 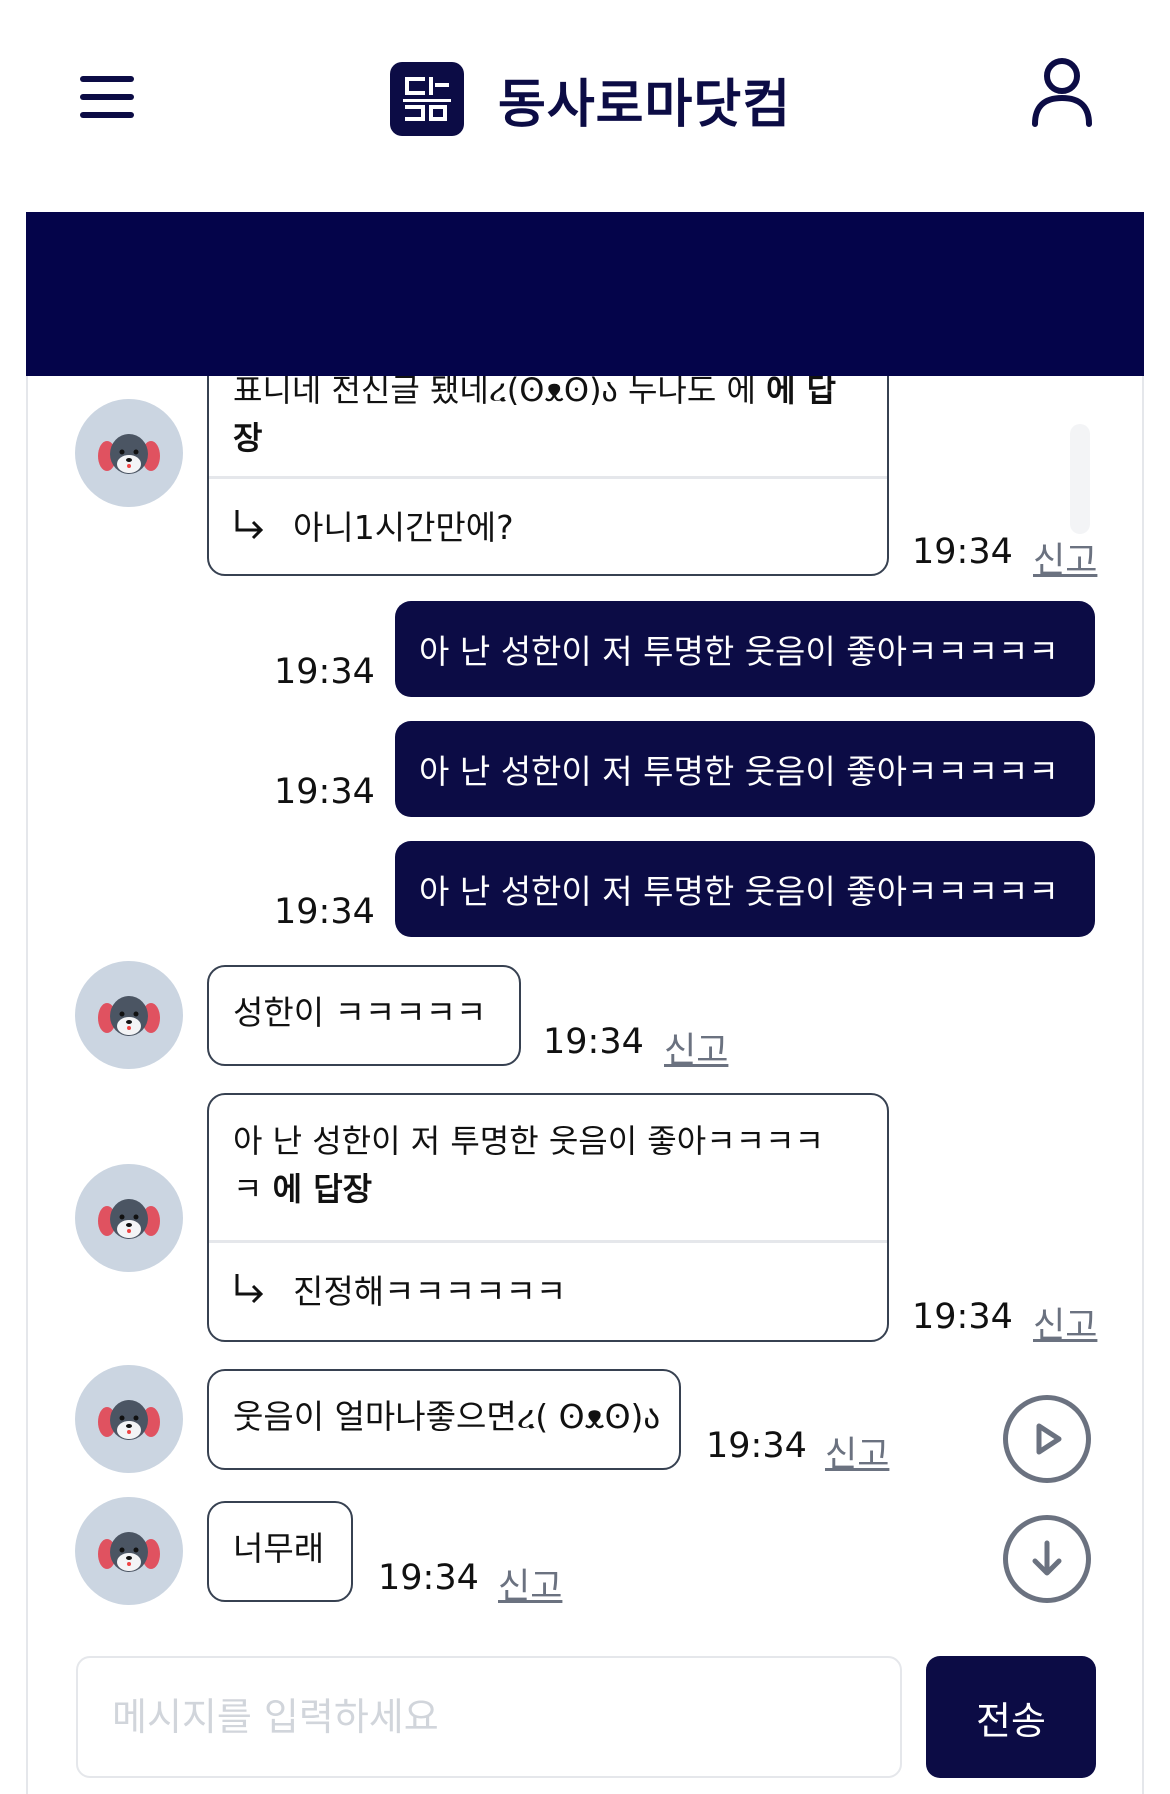 What do you see at coordinates (1011, 1717) in the screenshot?
I see `send-button: 전송` at bounding box center [1011, 1717].